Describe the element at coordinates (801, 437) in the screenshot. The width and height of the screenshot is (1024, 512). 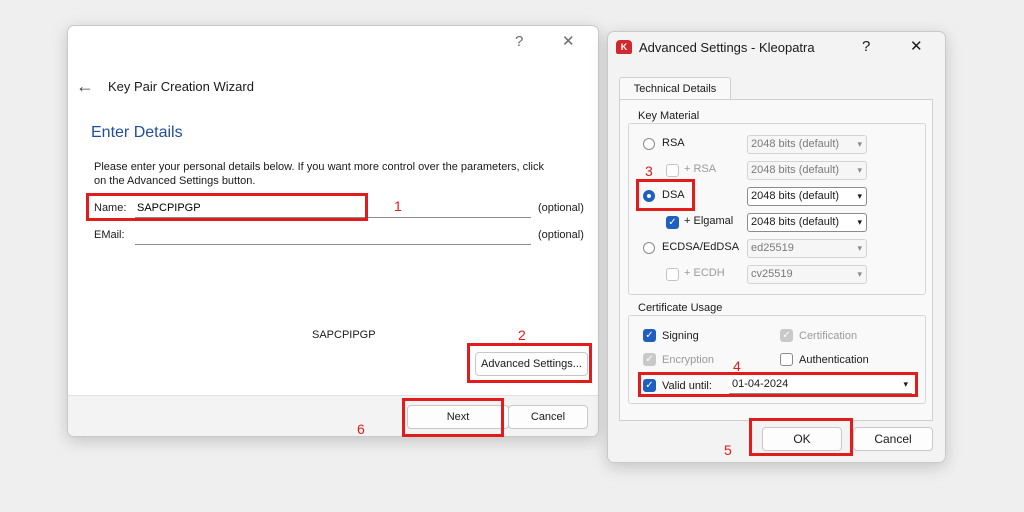
I see `annotation-box-ok` at that location.